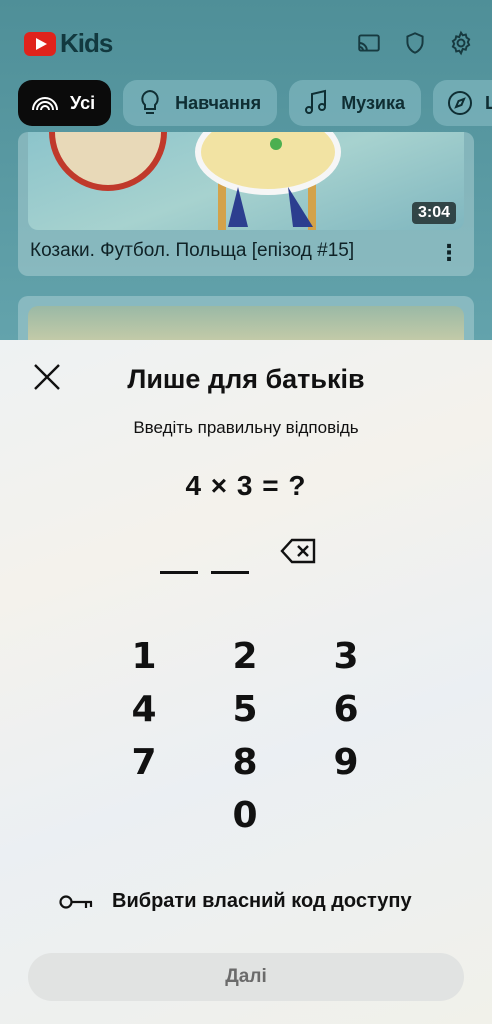 The width and height of the screenshot is (492, 1024). What do you see at coordinates (76, 901) in the screenshot?
I see `key-icon` at bounding box center [76, 901].